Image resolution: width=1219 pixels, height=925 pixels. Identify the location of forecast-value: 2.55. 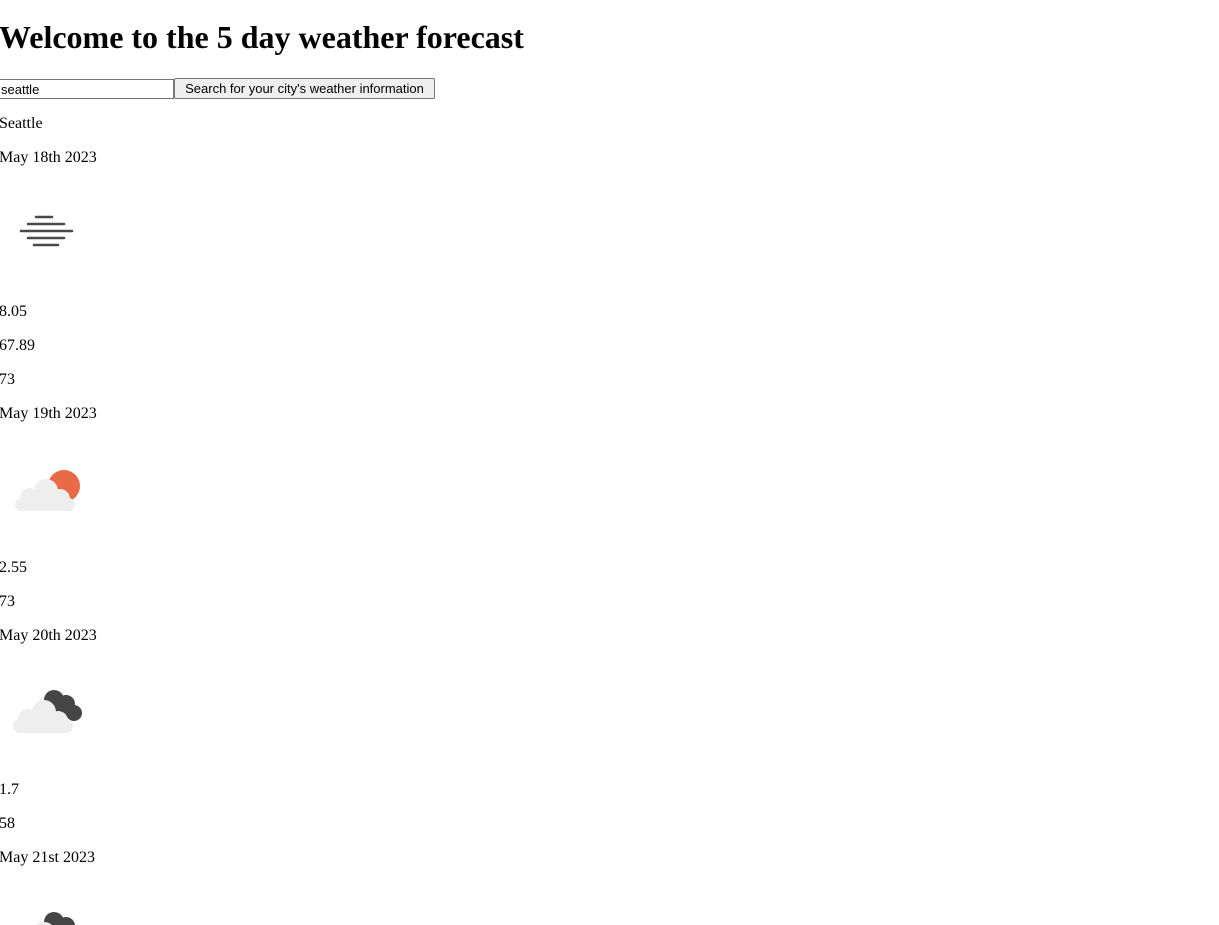
(13, 567).